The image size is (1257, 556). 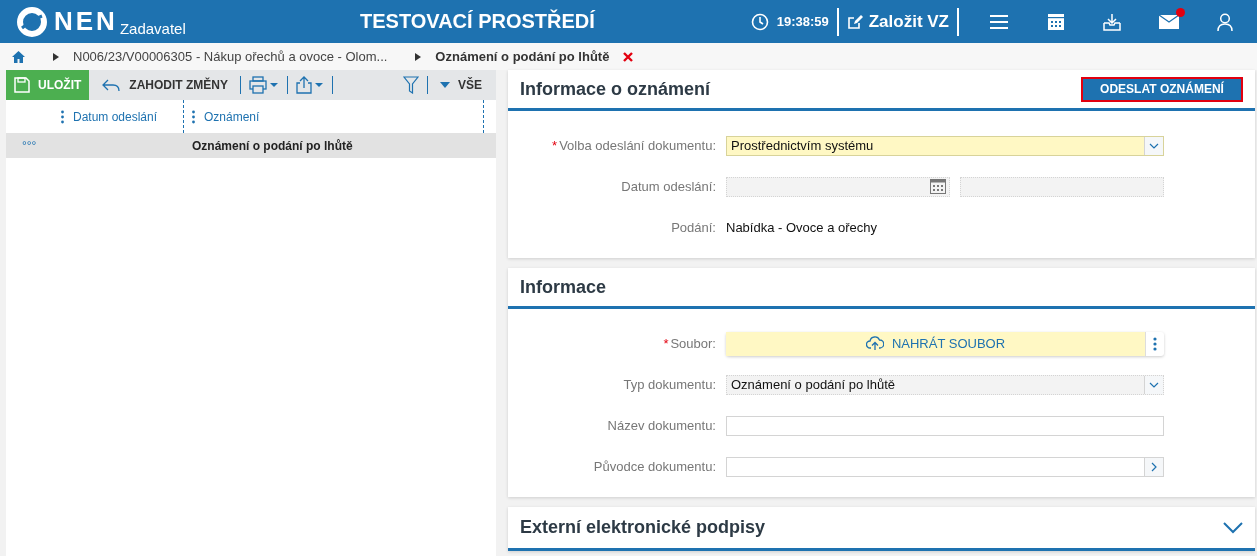 What do you see at coordinates (95, 145) in the screenshot?
I see `row-menu: °°°` at bounding box center [95, 145].